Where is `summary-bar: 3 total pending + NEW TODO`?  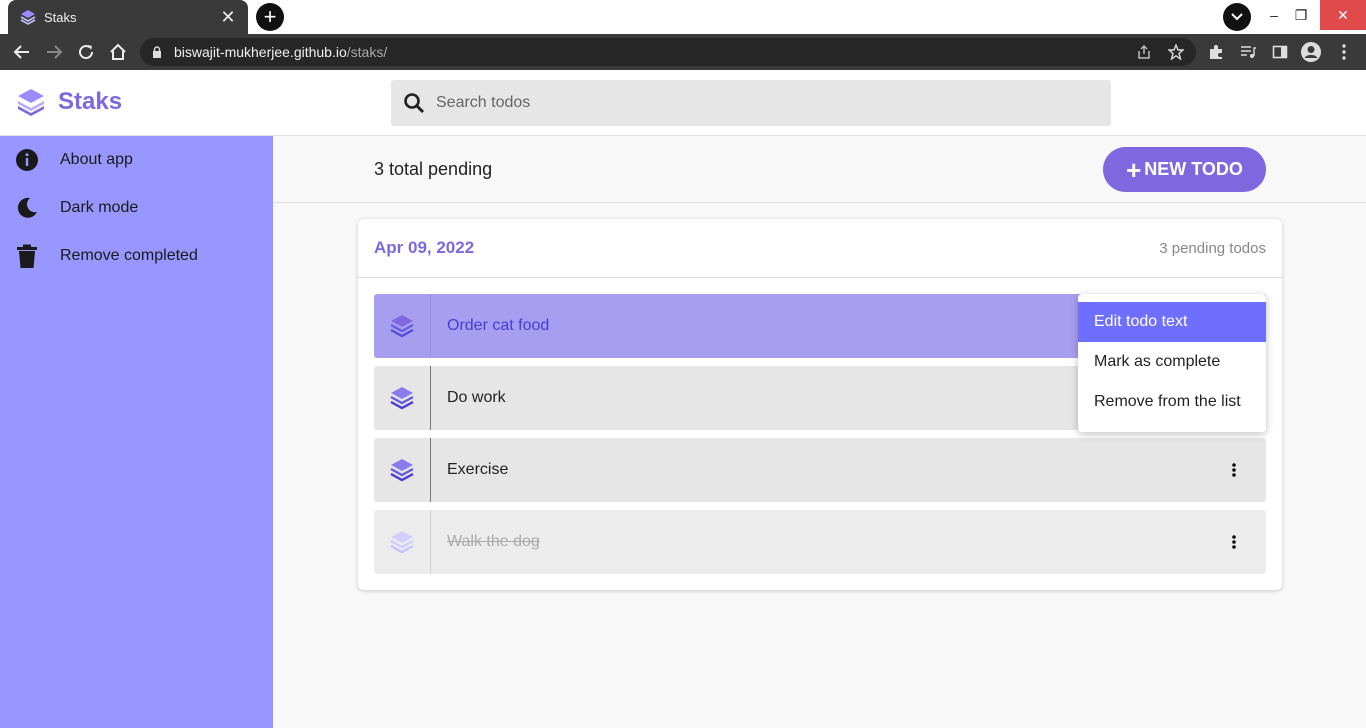
summary-bar: 3 total pending + NEW TODO is located at coordinates (819, 169).